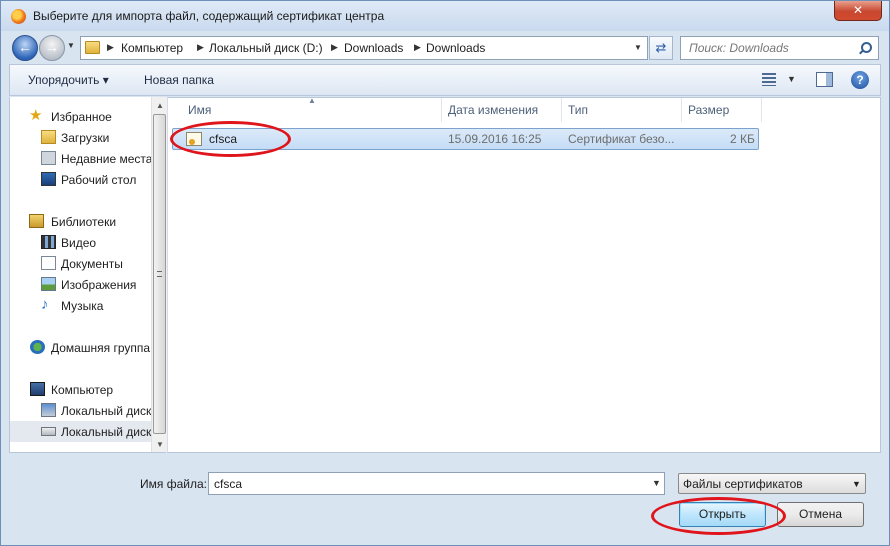 The width and height of the screenshot is (890, 546). What do you see at coordinates (200, 110) in the screenshot?
I see `column-label: Имя` at bounding box center [200, 110].